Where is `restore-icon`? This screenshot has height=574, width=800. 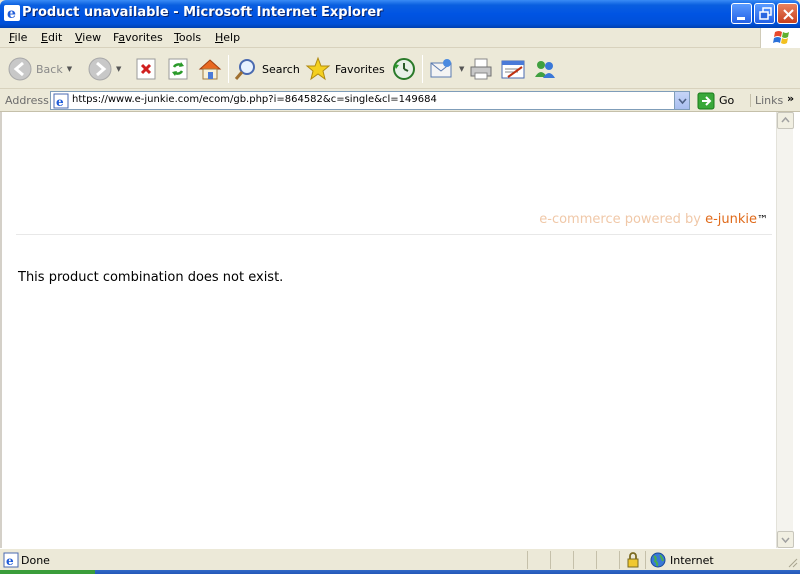 restore-icon is located at coordinates (765, 13).